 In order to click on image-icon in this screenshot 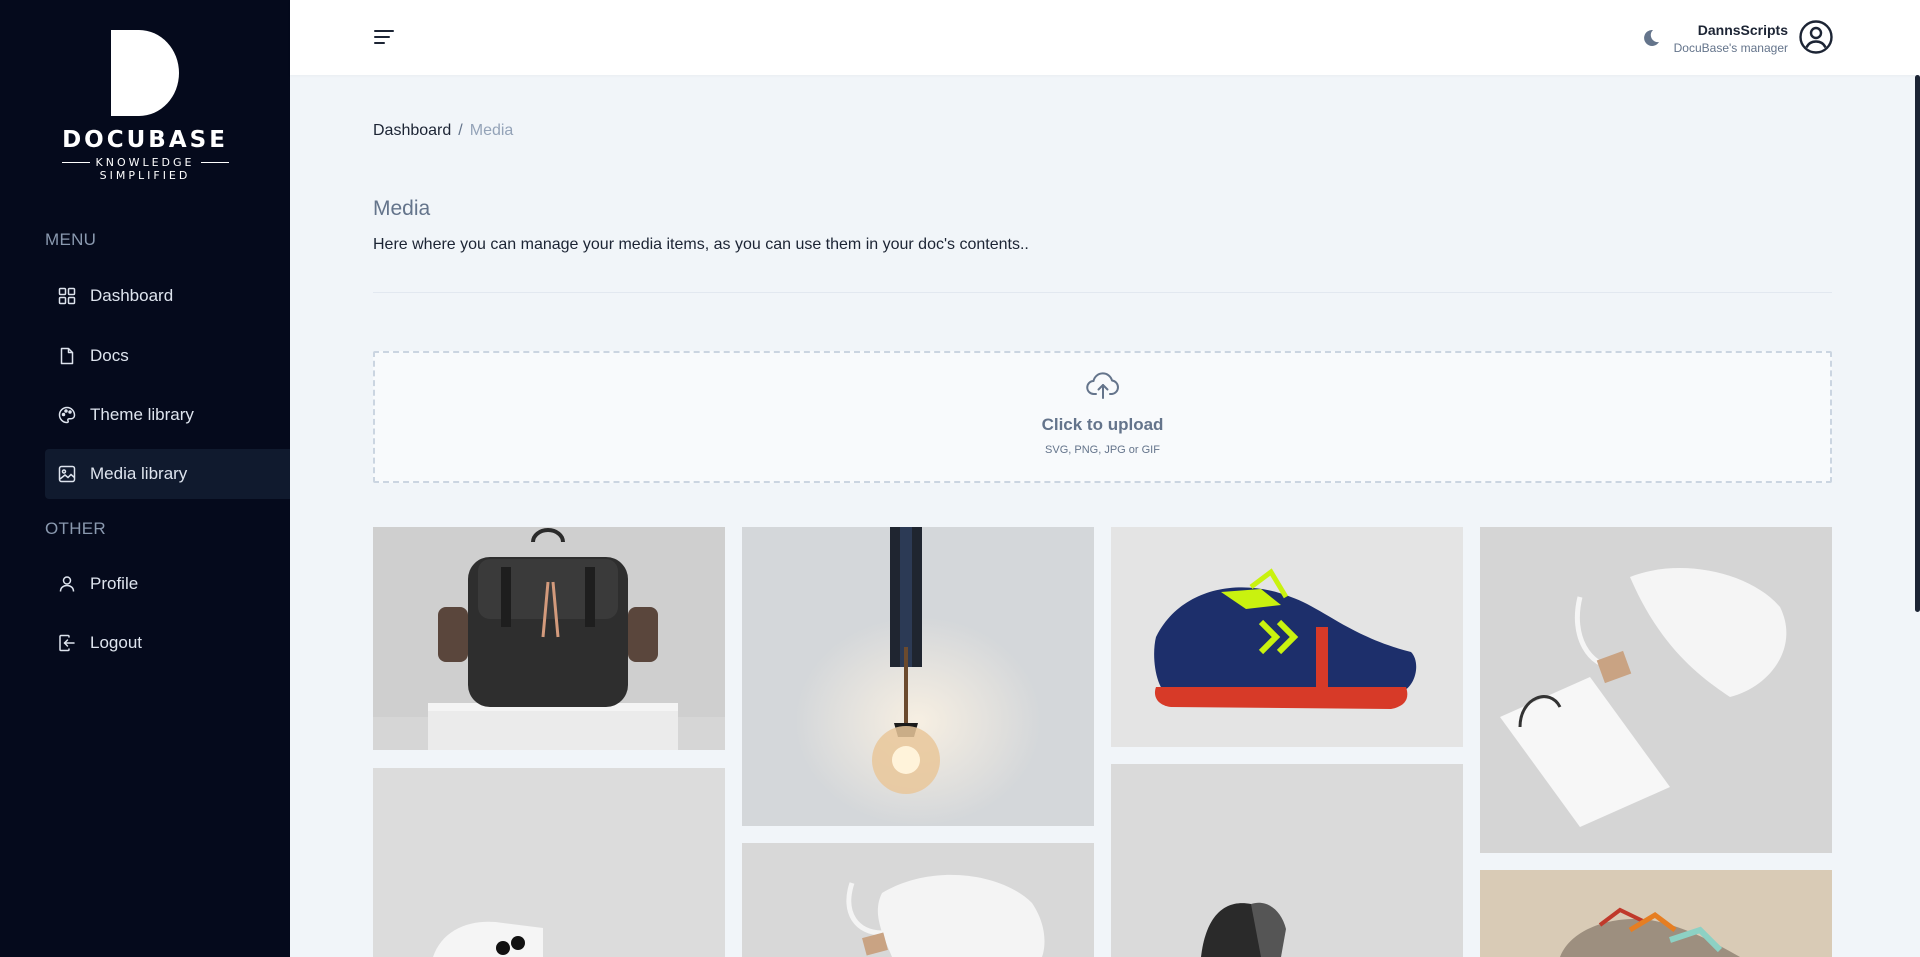, I will do `click(67, 474)`.